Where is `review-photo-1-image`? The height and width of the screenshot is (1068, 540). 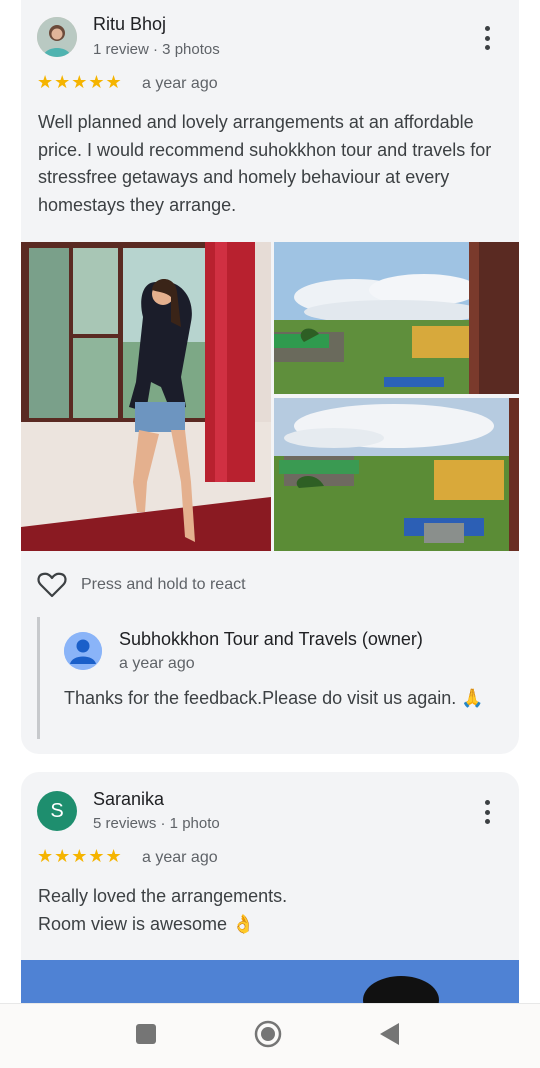 review-photo-1-image is located at coordinates (146, 396).